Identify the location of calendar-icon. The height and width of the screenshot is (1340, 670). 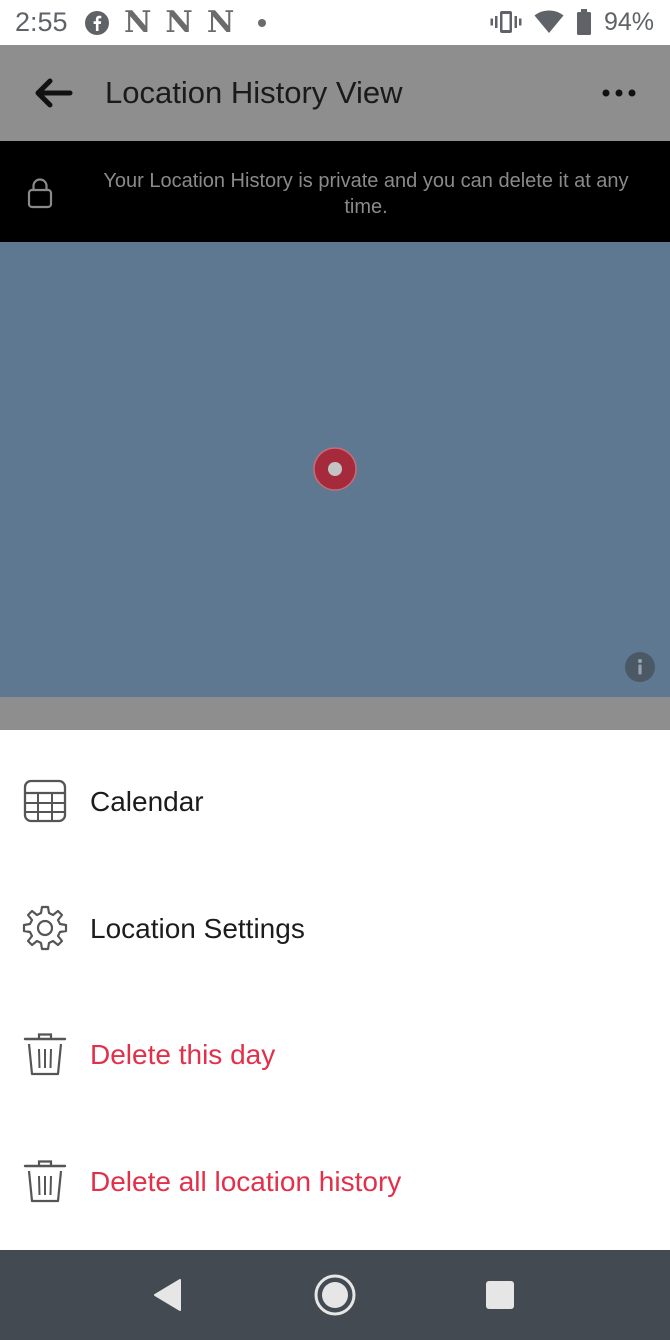
(45, 801).